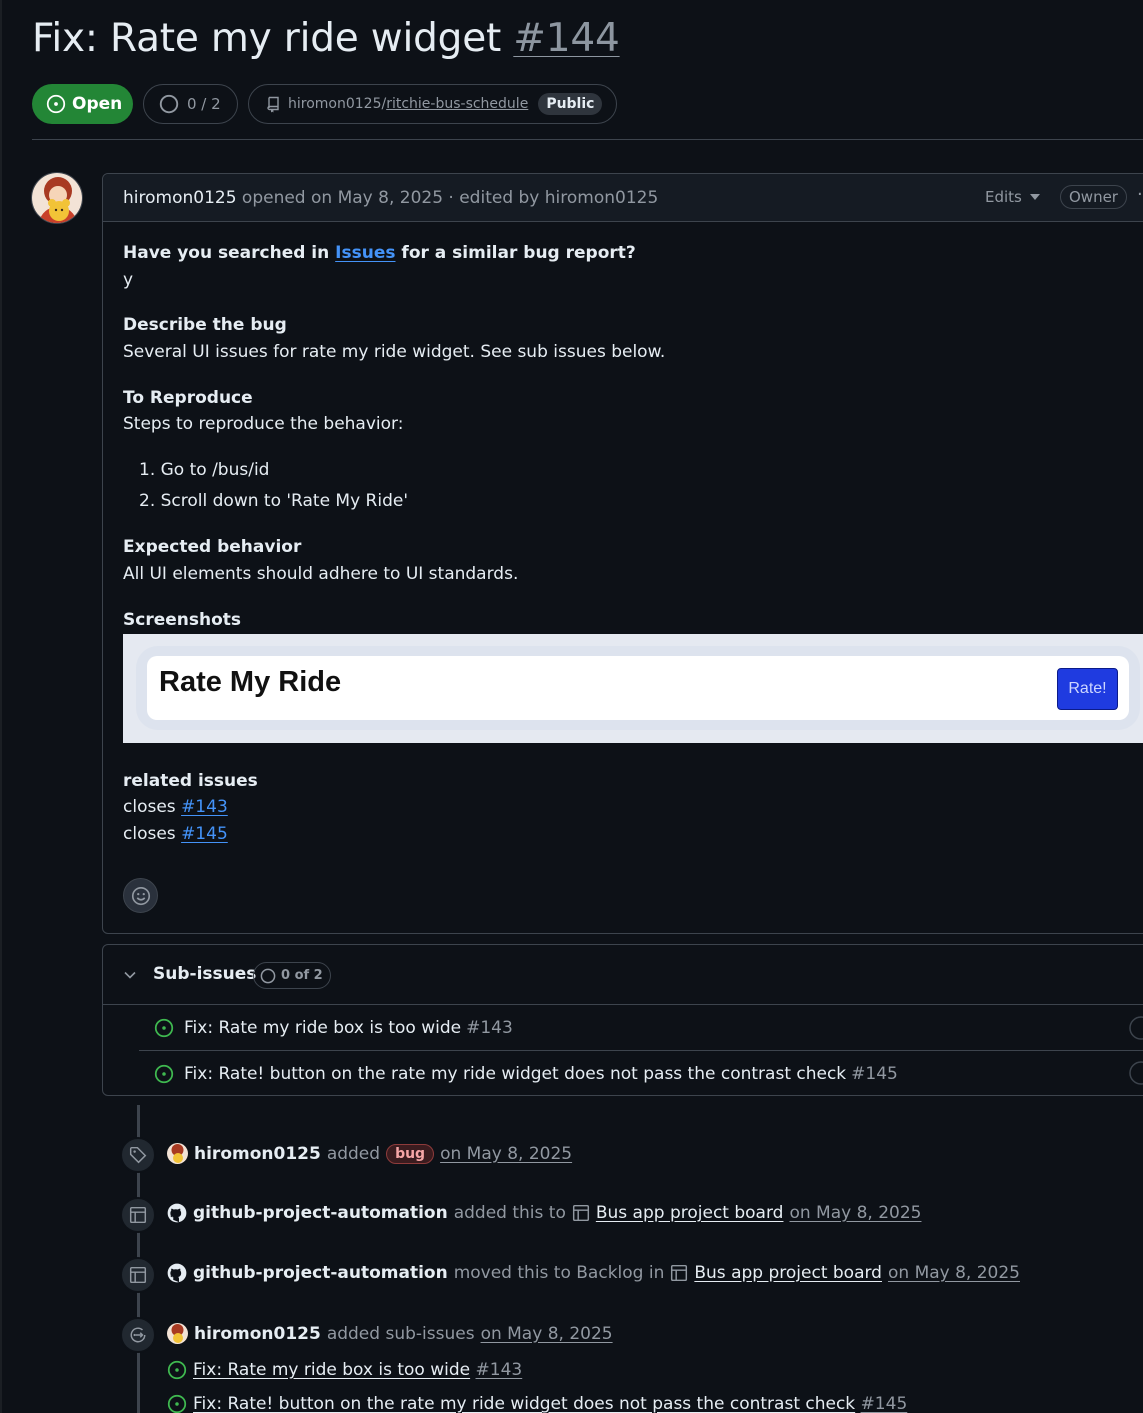 The image size is (1143, 1413). What do you see at coordinates (509, 1213) in the screenshot?
I see `event-verb: added this to` at bounding box center [509, 1213].